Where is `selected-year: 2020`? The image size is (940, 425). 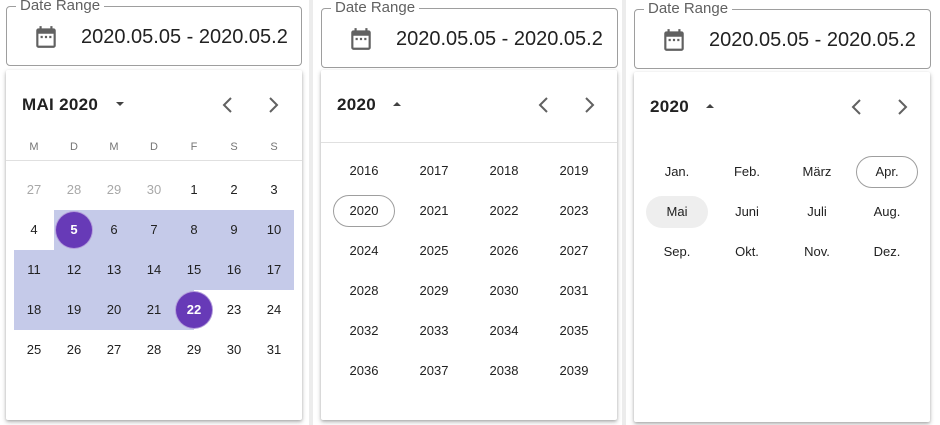 selected-year: 2020 is located at coordinates (364, 211).